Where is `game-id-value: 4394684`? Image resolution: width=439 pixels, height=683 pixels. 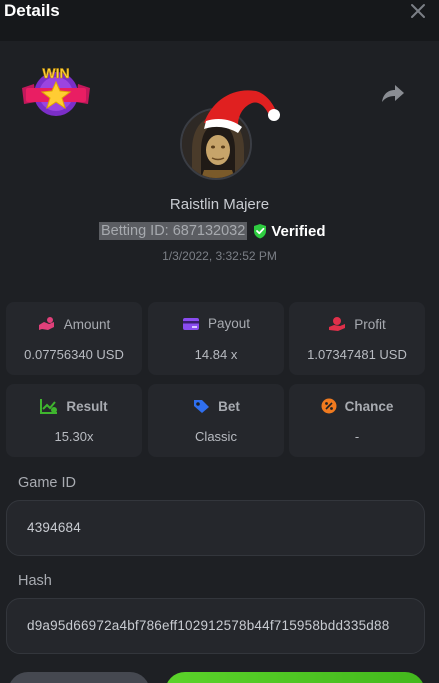 game-id-value: 4394684 is located at coordinates (54, 527).